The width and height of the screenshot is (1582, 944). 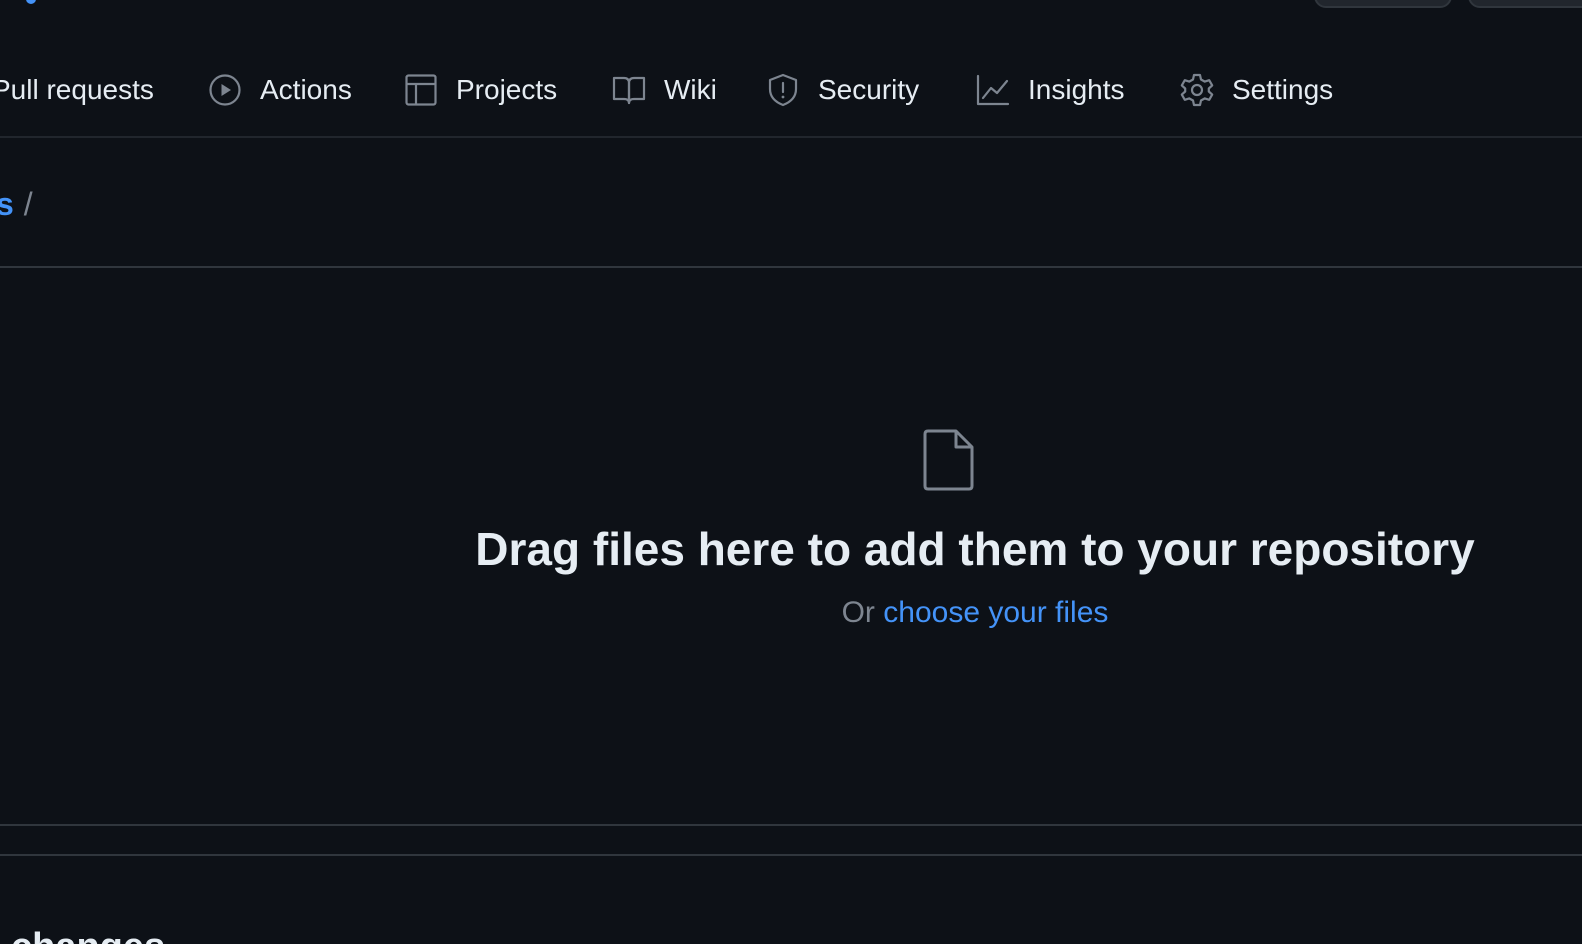 I want to click on breadcrumb: s /, so click(x=16, y=204).